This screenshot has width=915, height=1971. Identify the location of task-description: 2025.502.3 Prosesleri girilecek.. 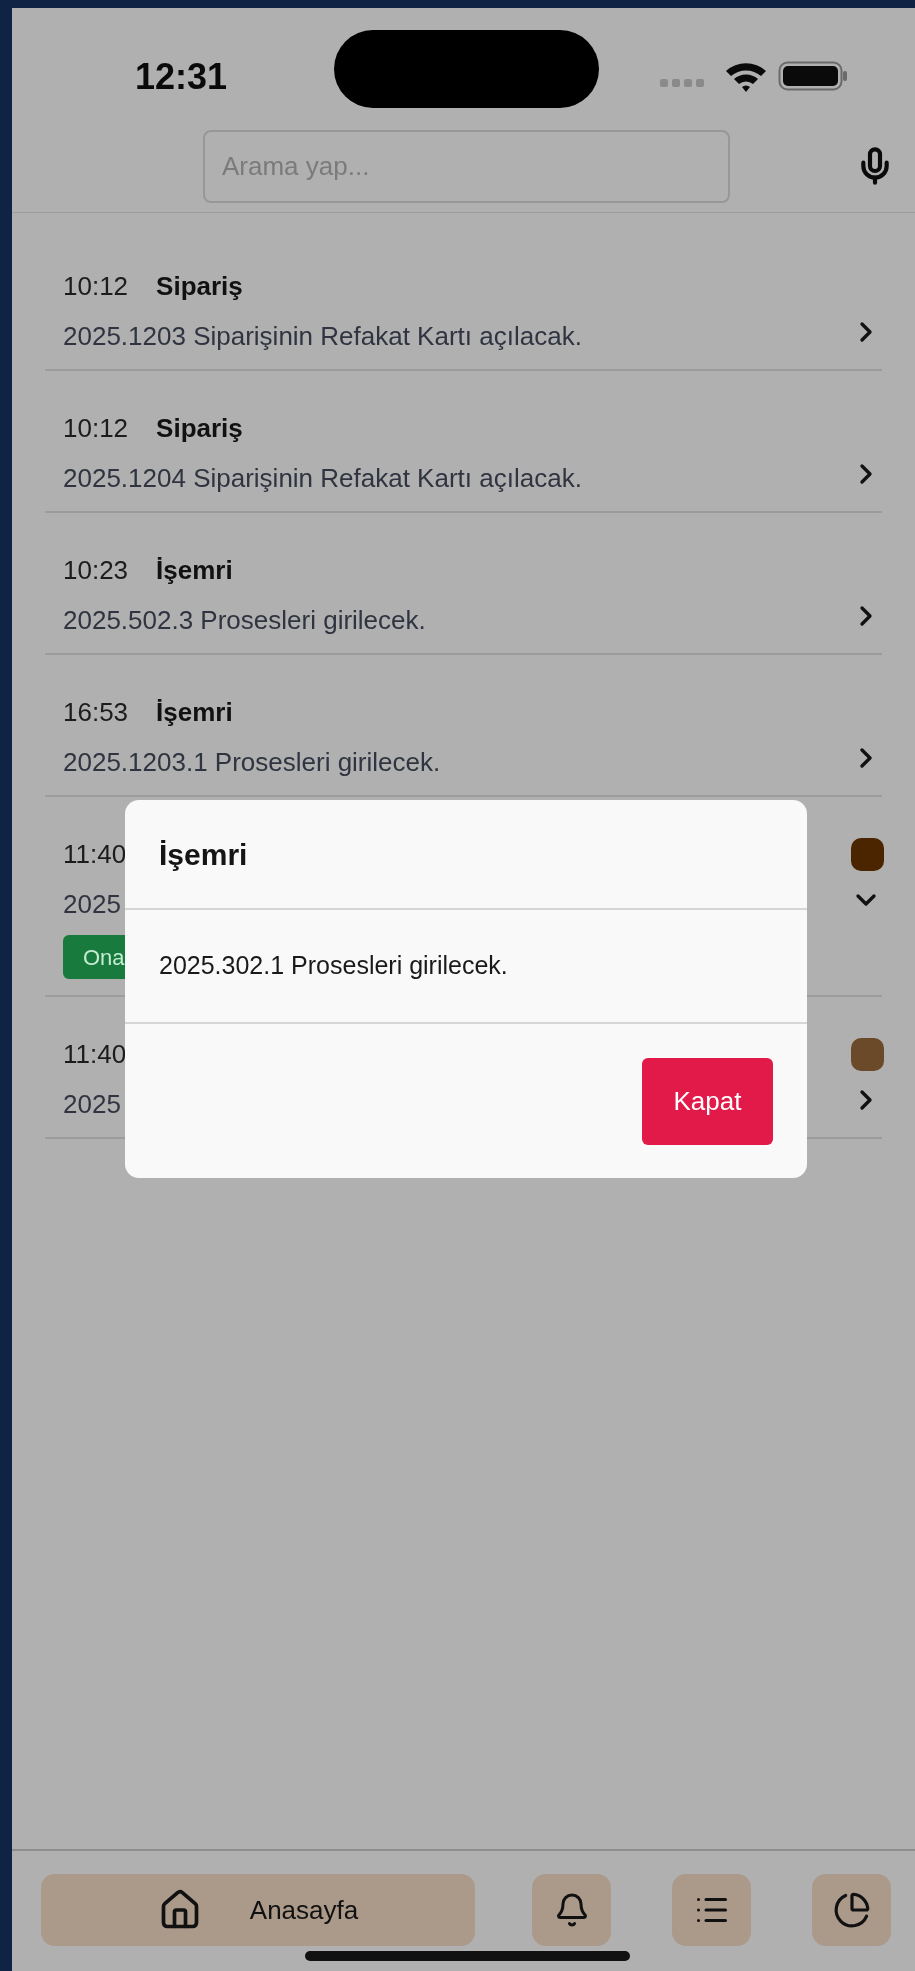
(244, 620).